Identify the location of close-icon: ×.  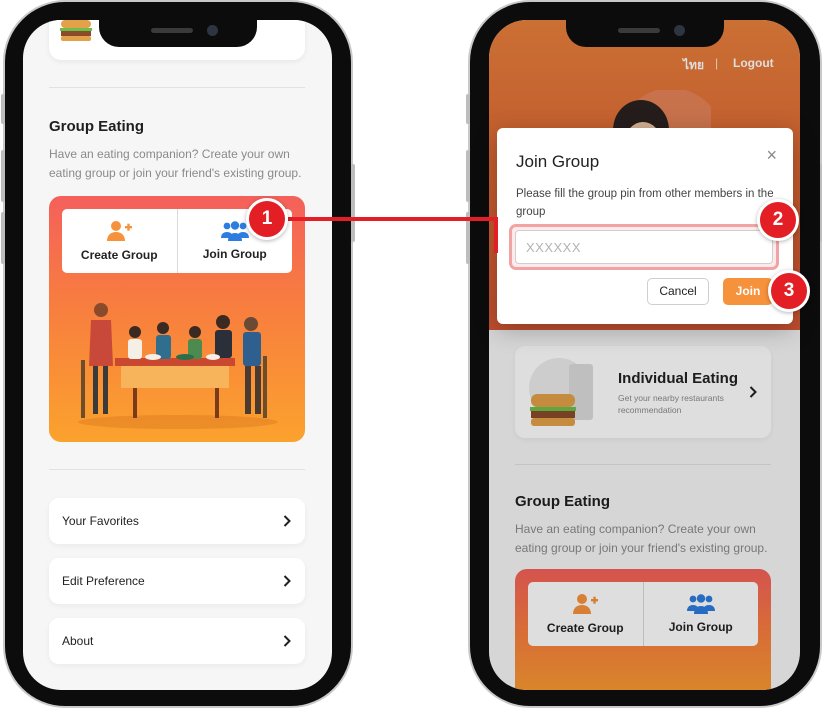
(771, 155).